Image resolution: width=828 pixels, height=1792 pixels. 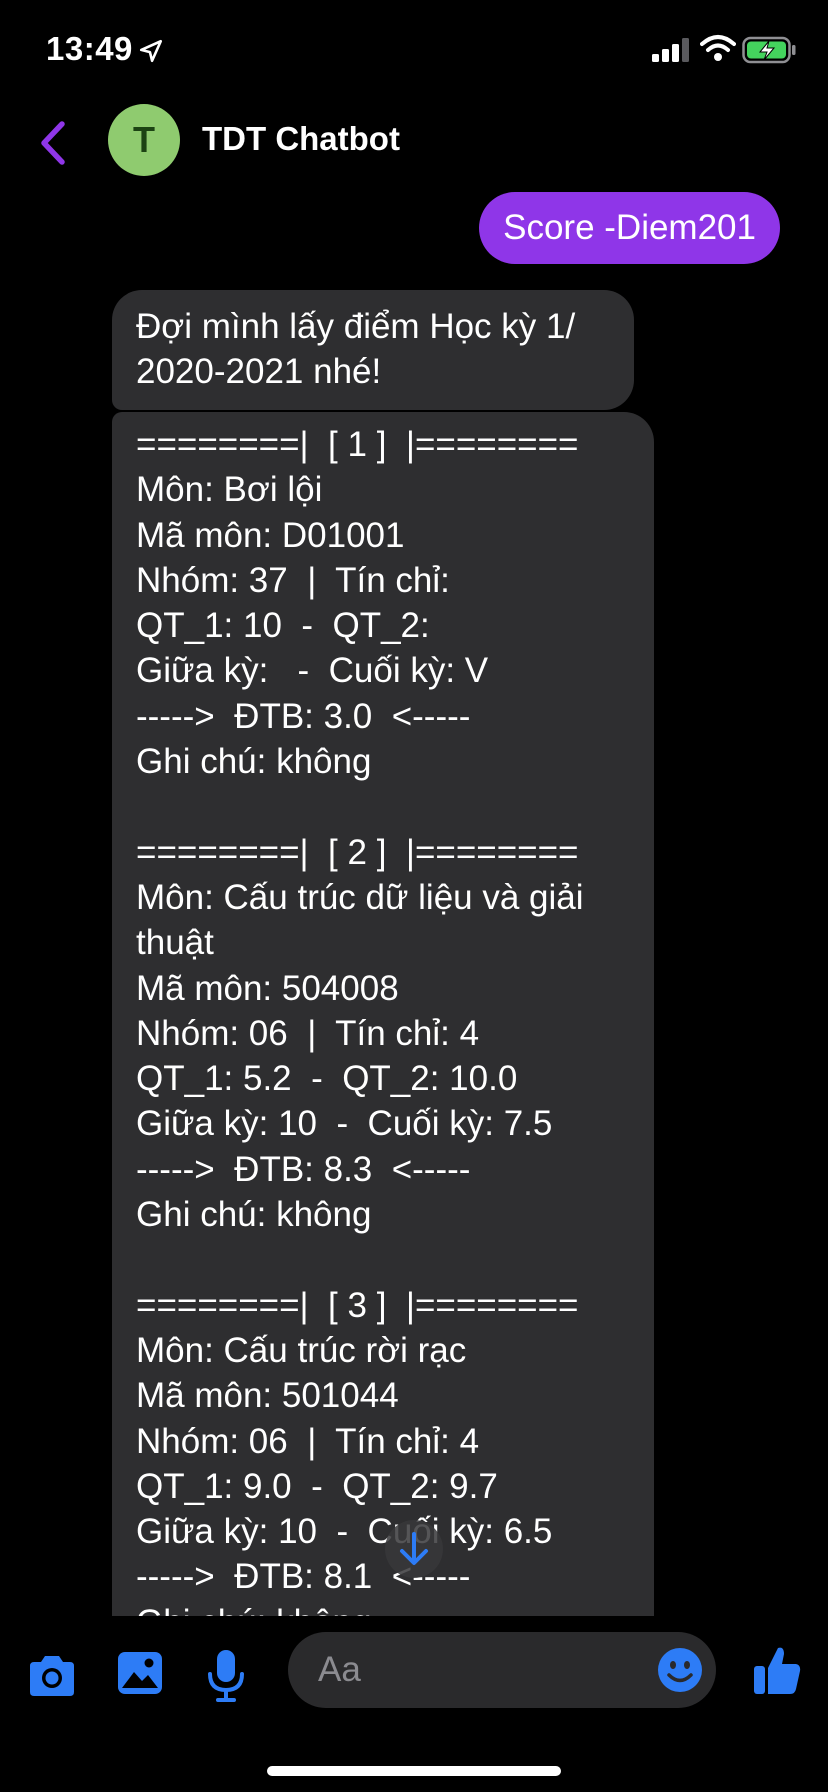 What do you see at coordinates (629, 228) in the screenshot?
I see `outgoing-message: Score -Diem201` at bounding box center [629, 228].